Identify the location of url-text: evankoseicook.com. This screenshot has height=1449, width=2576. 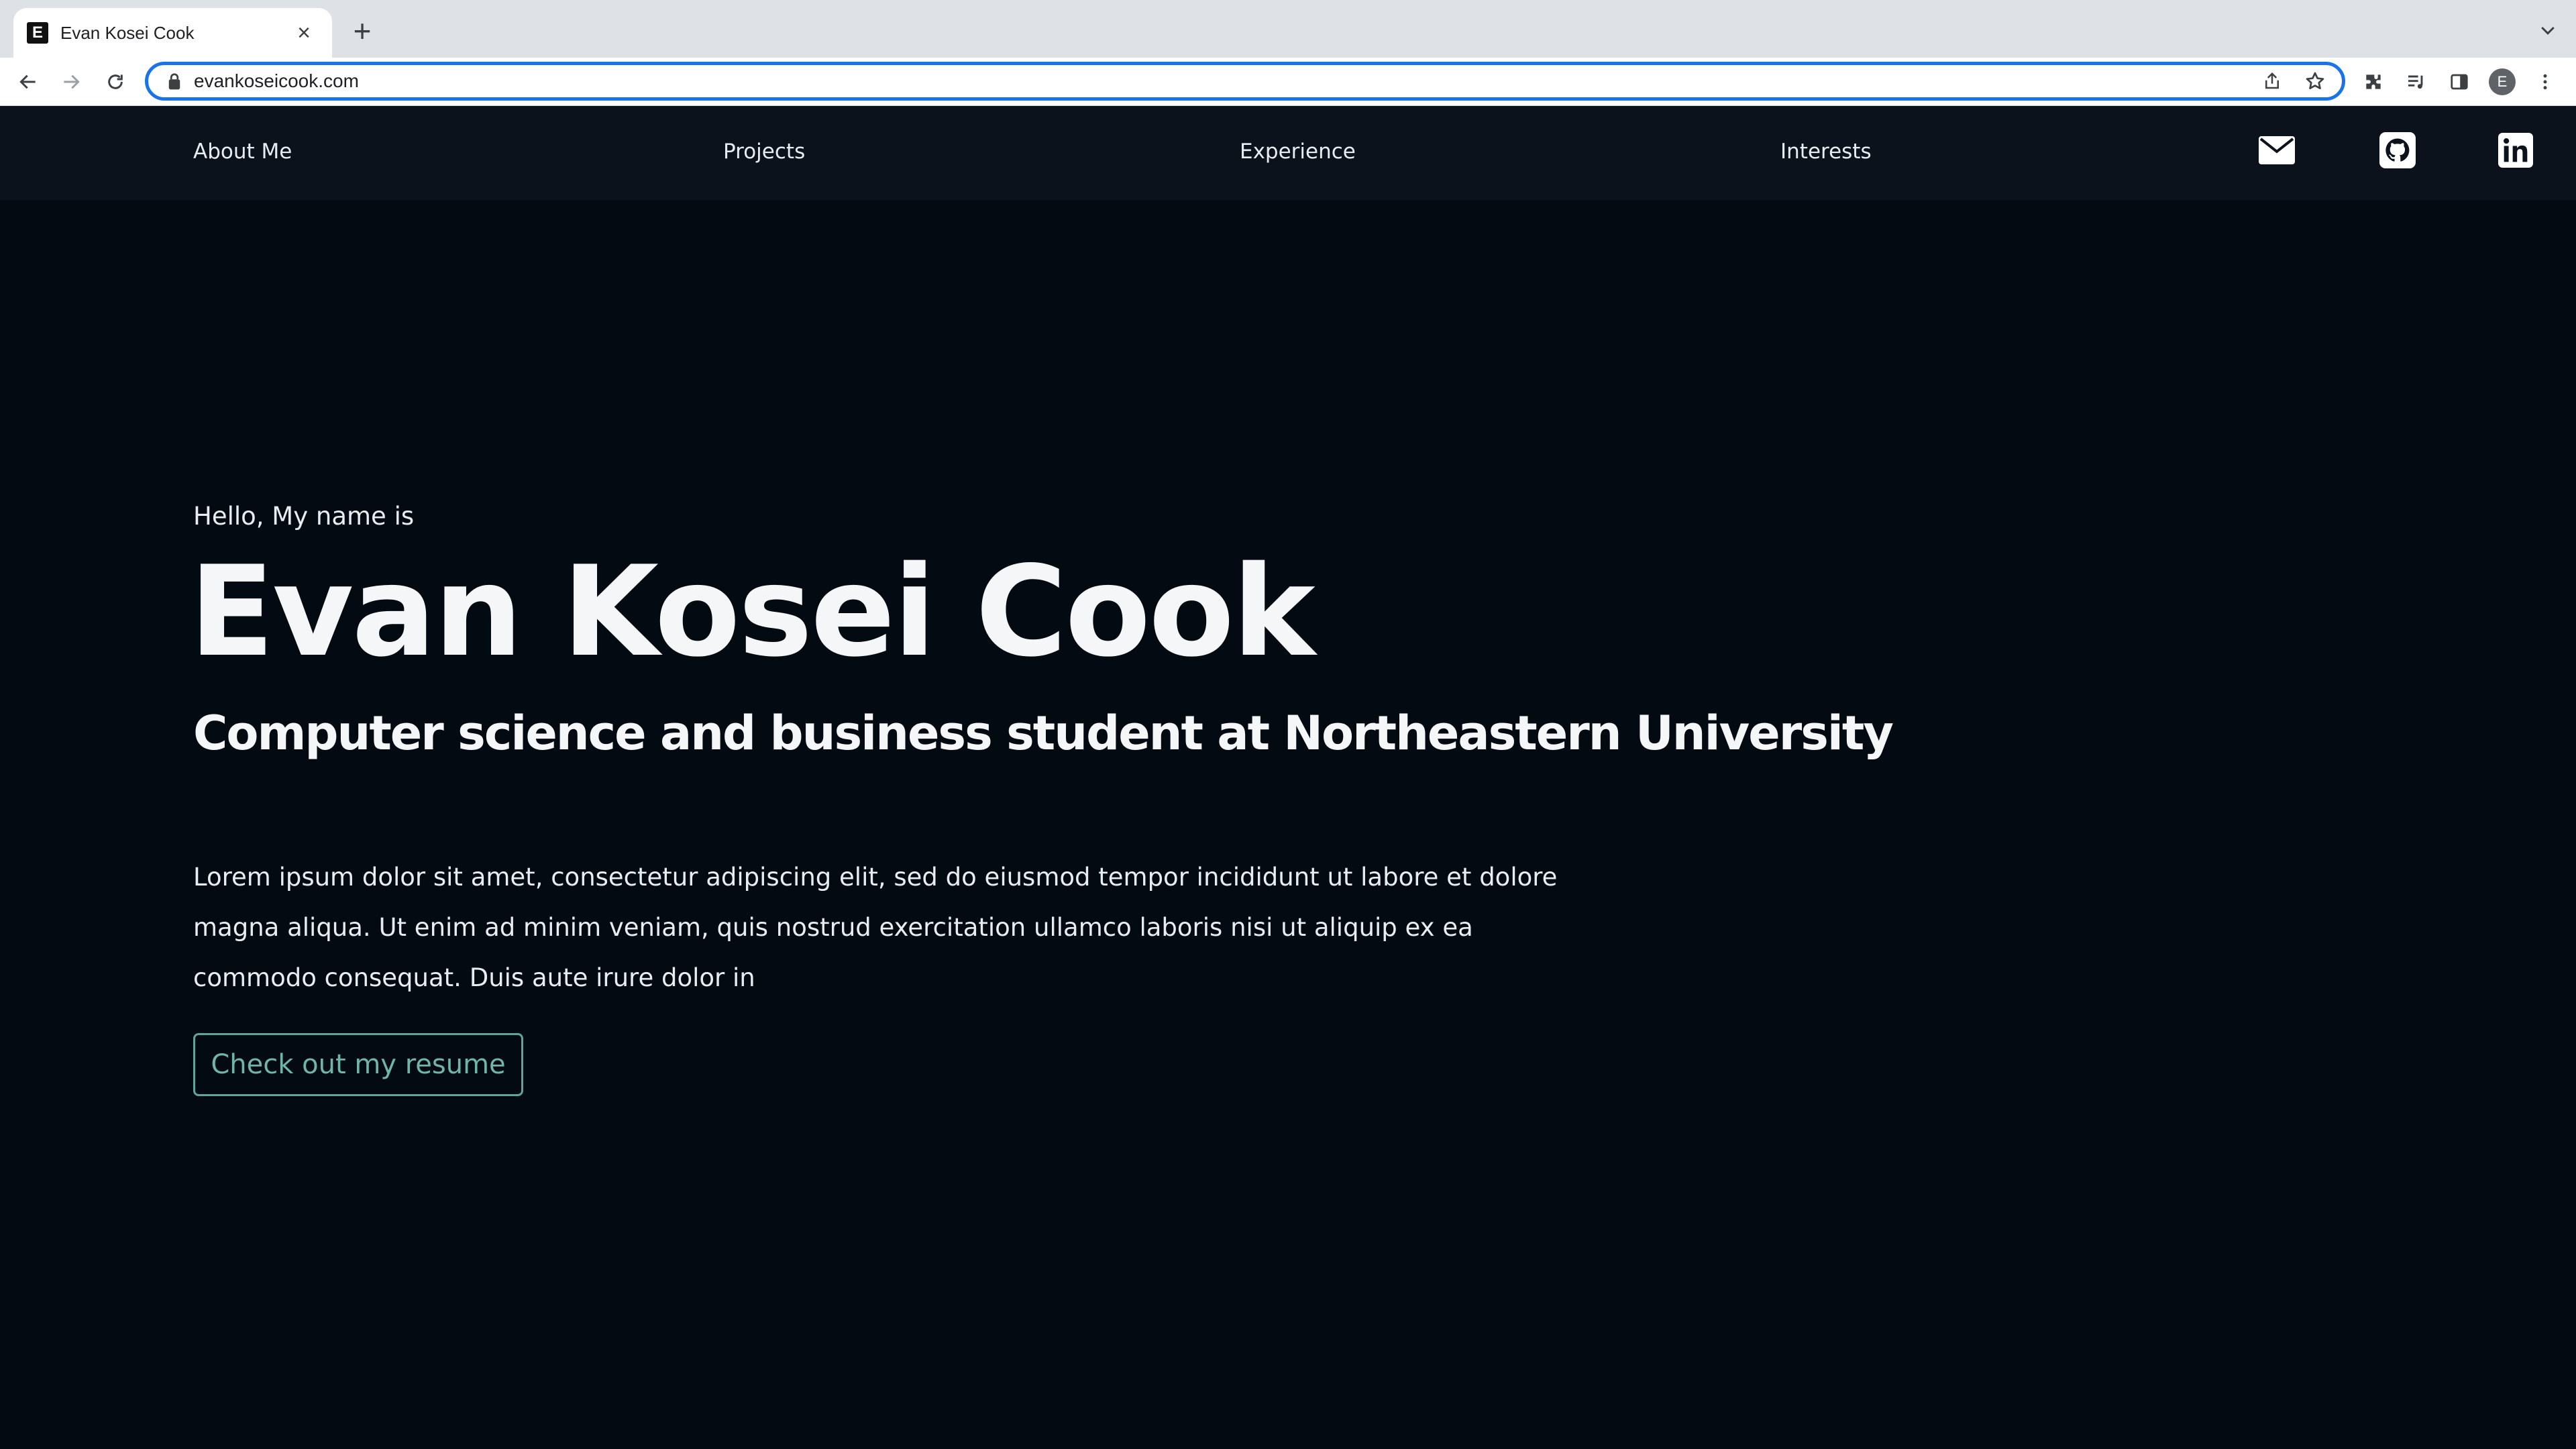
(276, 80).